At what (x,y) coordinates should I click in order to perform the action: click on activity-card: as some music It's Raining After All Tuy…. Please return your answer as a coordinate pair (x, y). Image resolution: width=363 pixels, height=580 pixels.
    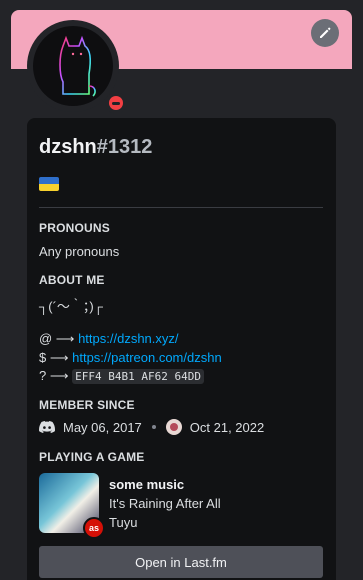
    Looking at the image, I should click on (130, 506).